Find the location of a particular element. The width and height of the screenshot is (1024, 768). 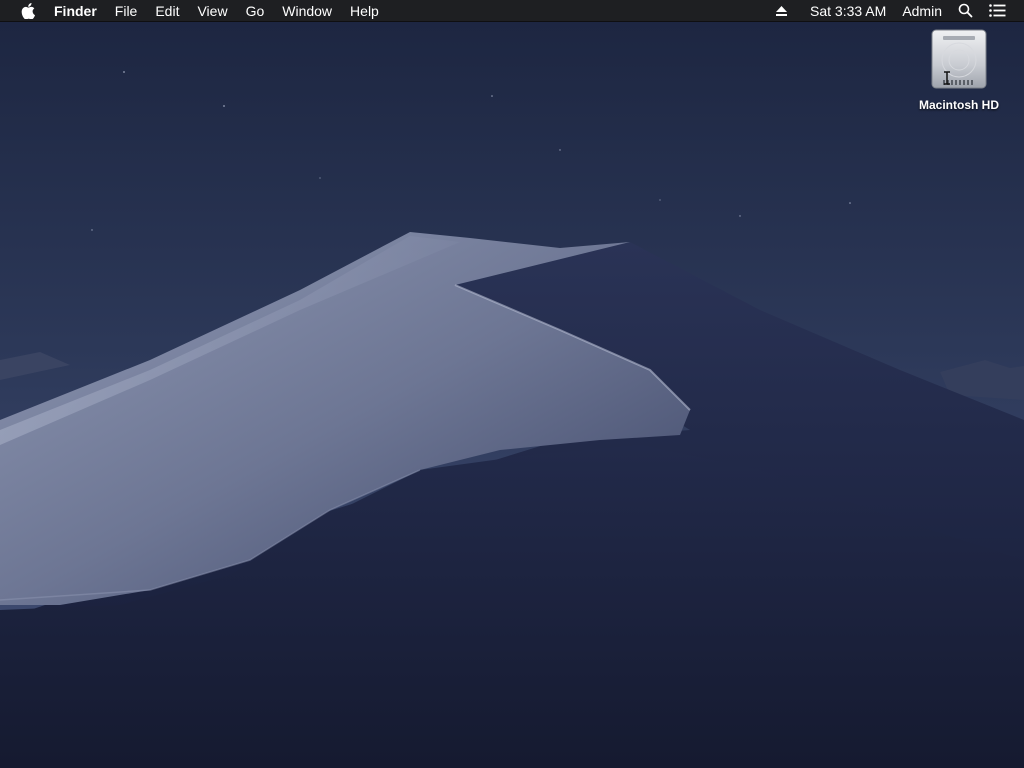

menu-go: Go is located at coordinates (255, 11).